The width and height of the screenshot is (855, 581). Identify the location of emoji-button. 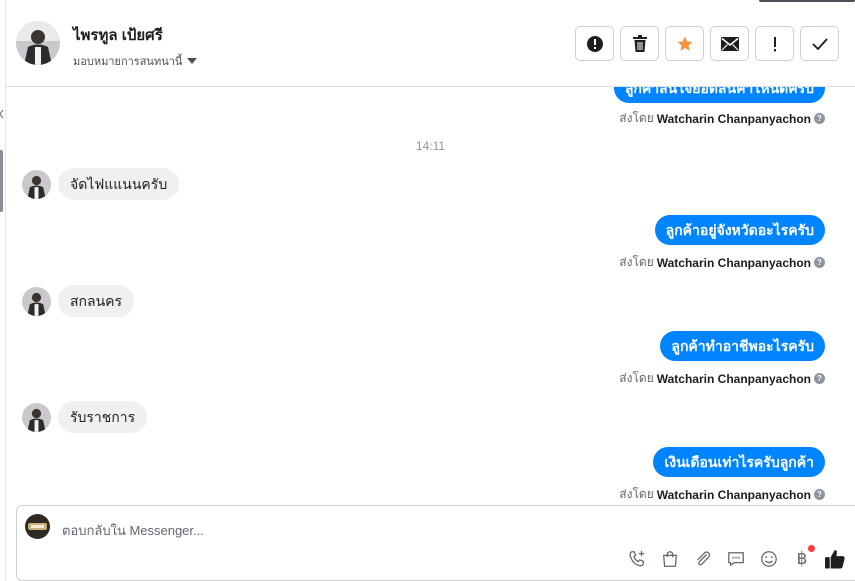
(769, 559).